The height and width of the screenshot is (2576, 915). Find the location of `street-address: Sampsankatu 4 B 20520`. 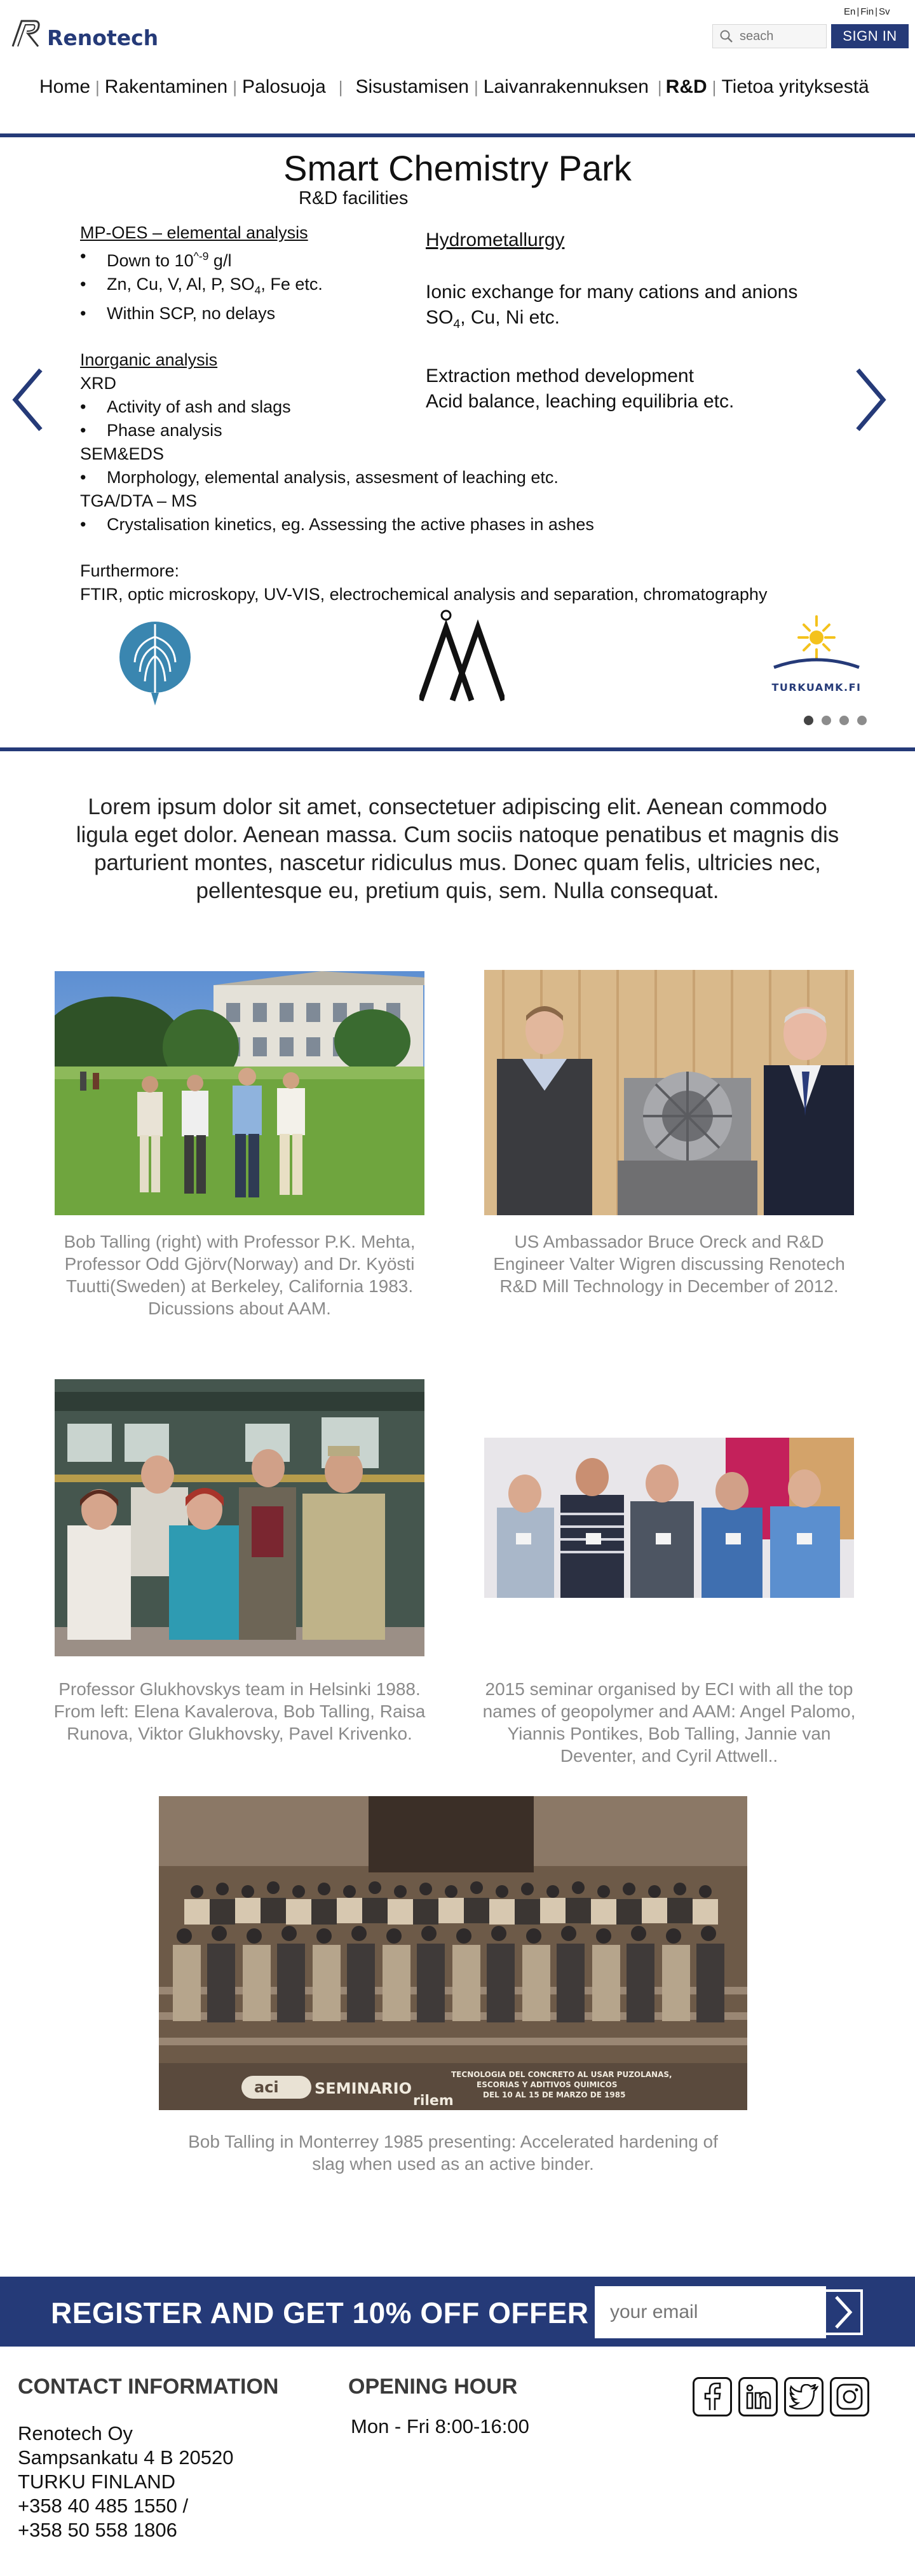

street-address: Sampsankatu 4 B 20520 is located at coordinates (126, 2457).